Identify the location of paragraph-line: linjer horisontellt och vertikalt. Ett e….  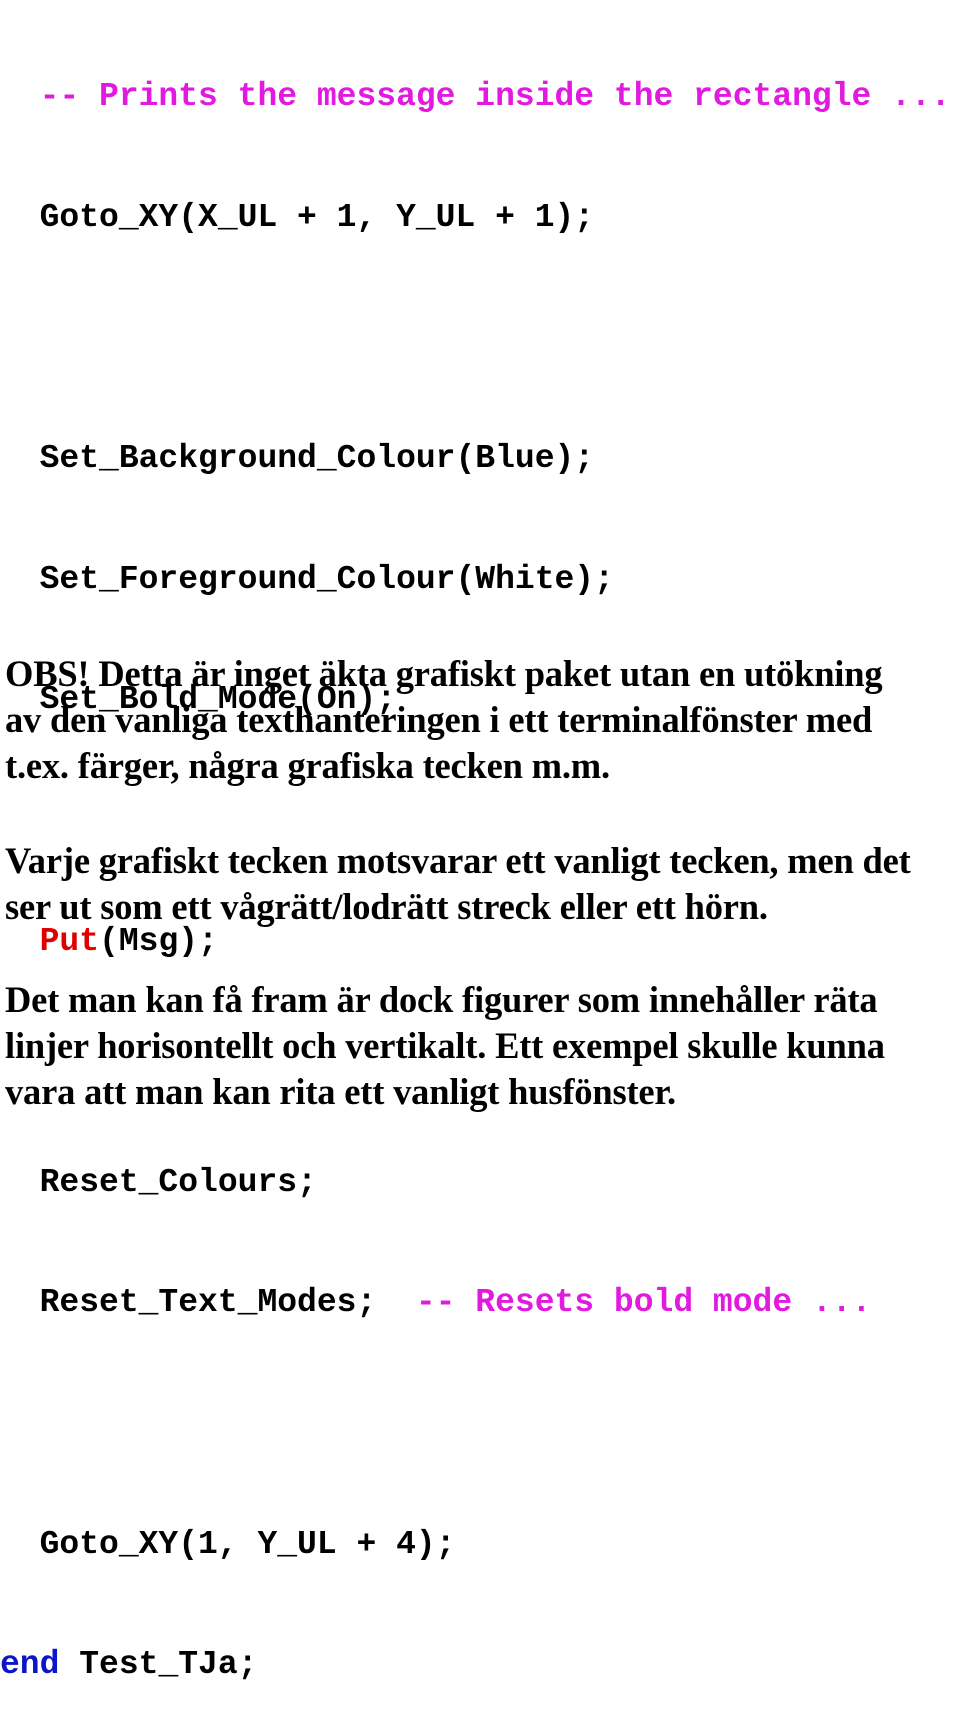
(445, 1045).